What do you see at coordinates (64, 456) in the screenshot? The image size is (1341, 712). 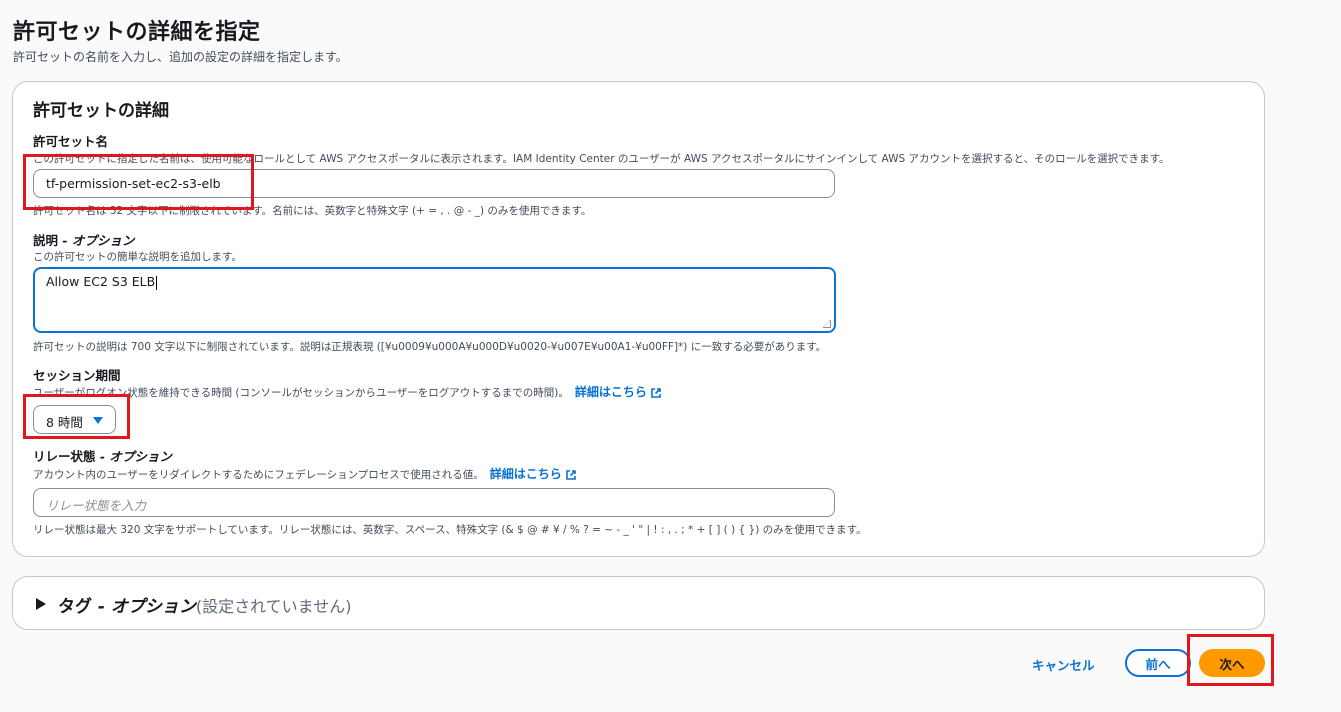 I see `relay-label-text: リレー状態` at bounding box center [64, 456].